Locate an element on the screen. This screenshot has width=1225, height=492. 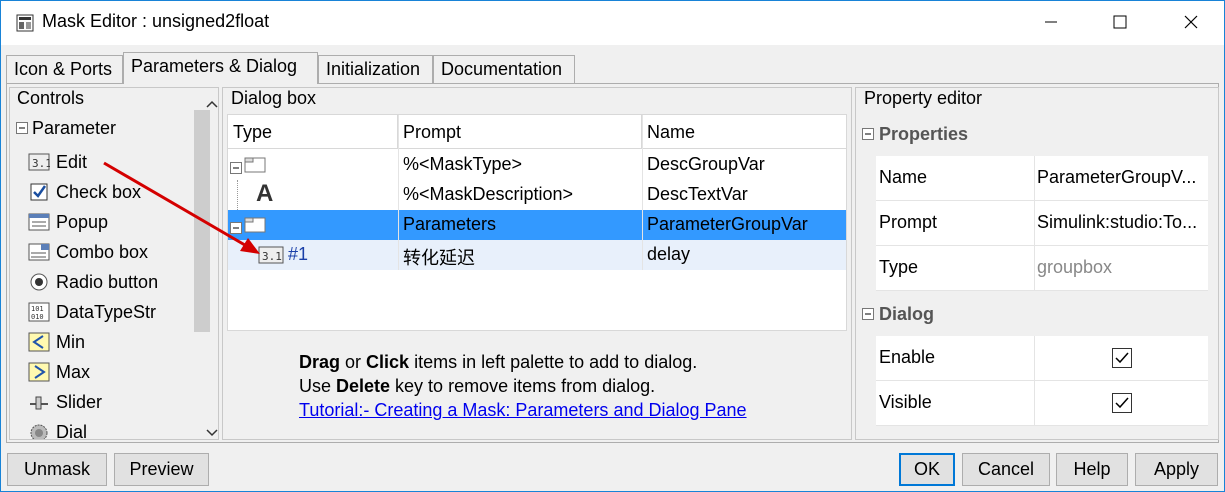
palette-item-label: Slider is located at coordinates (79, 401).